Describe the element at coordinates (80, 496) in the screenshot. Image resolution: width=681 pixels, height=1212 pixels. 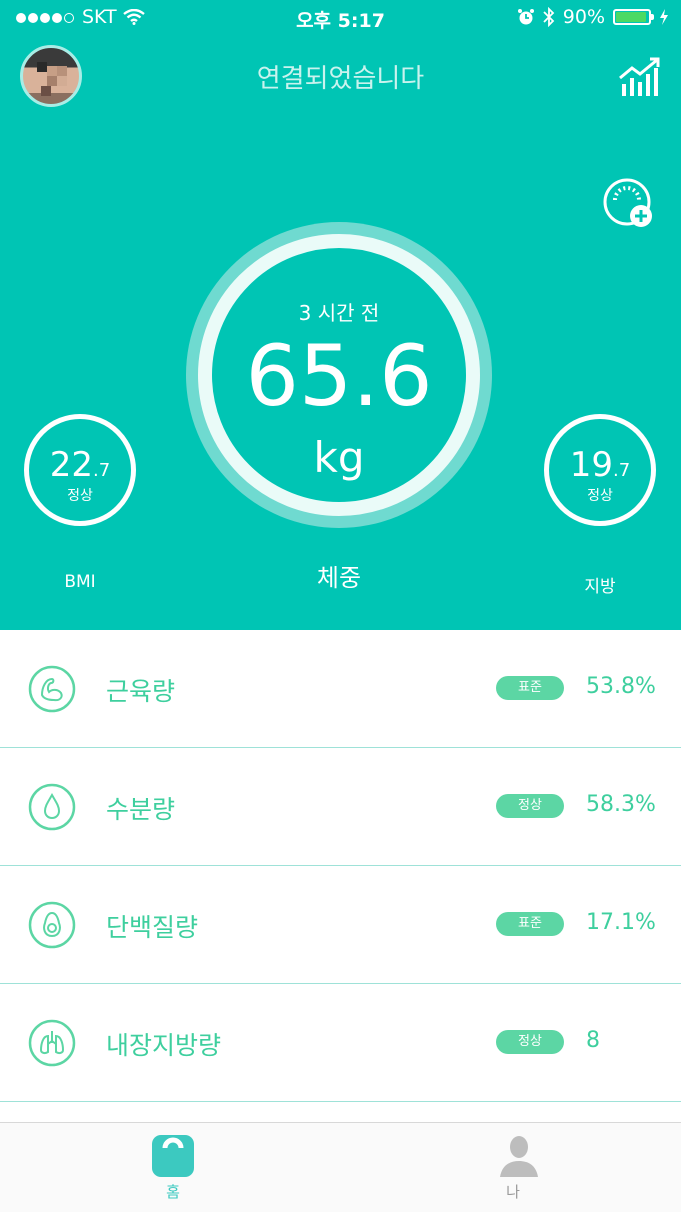
I see `bmi-status: 정상` at that location.